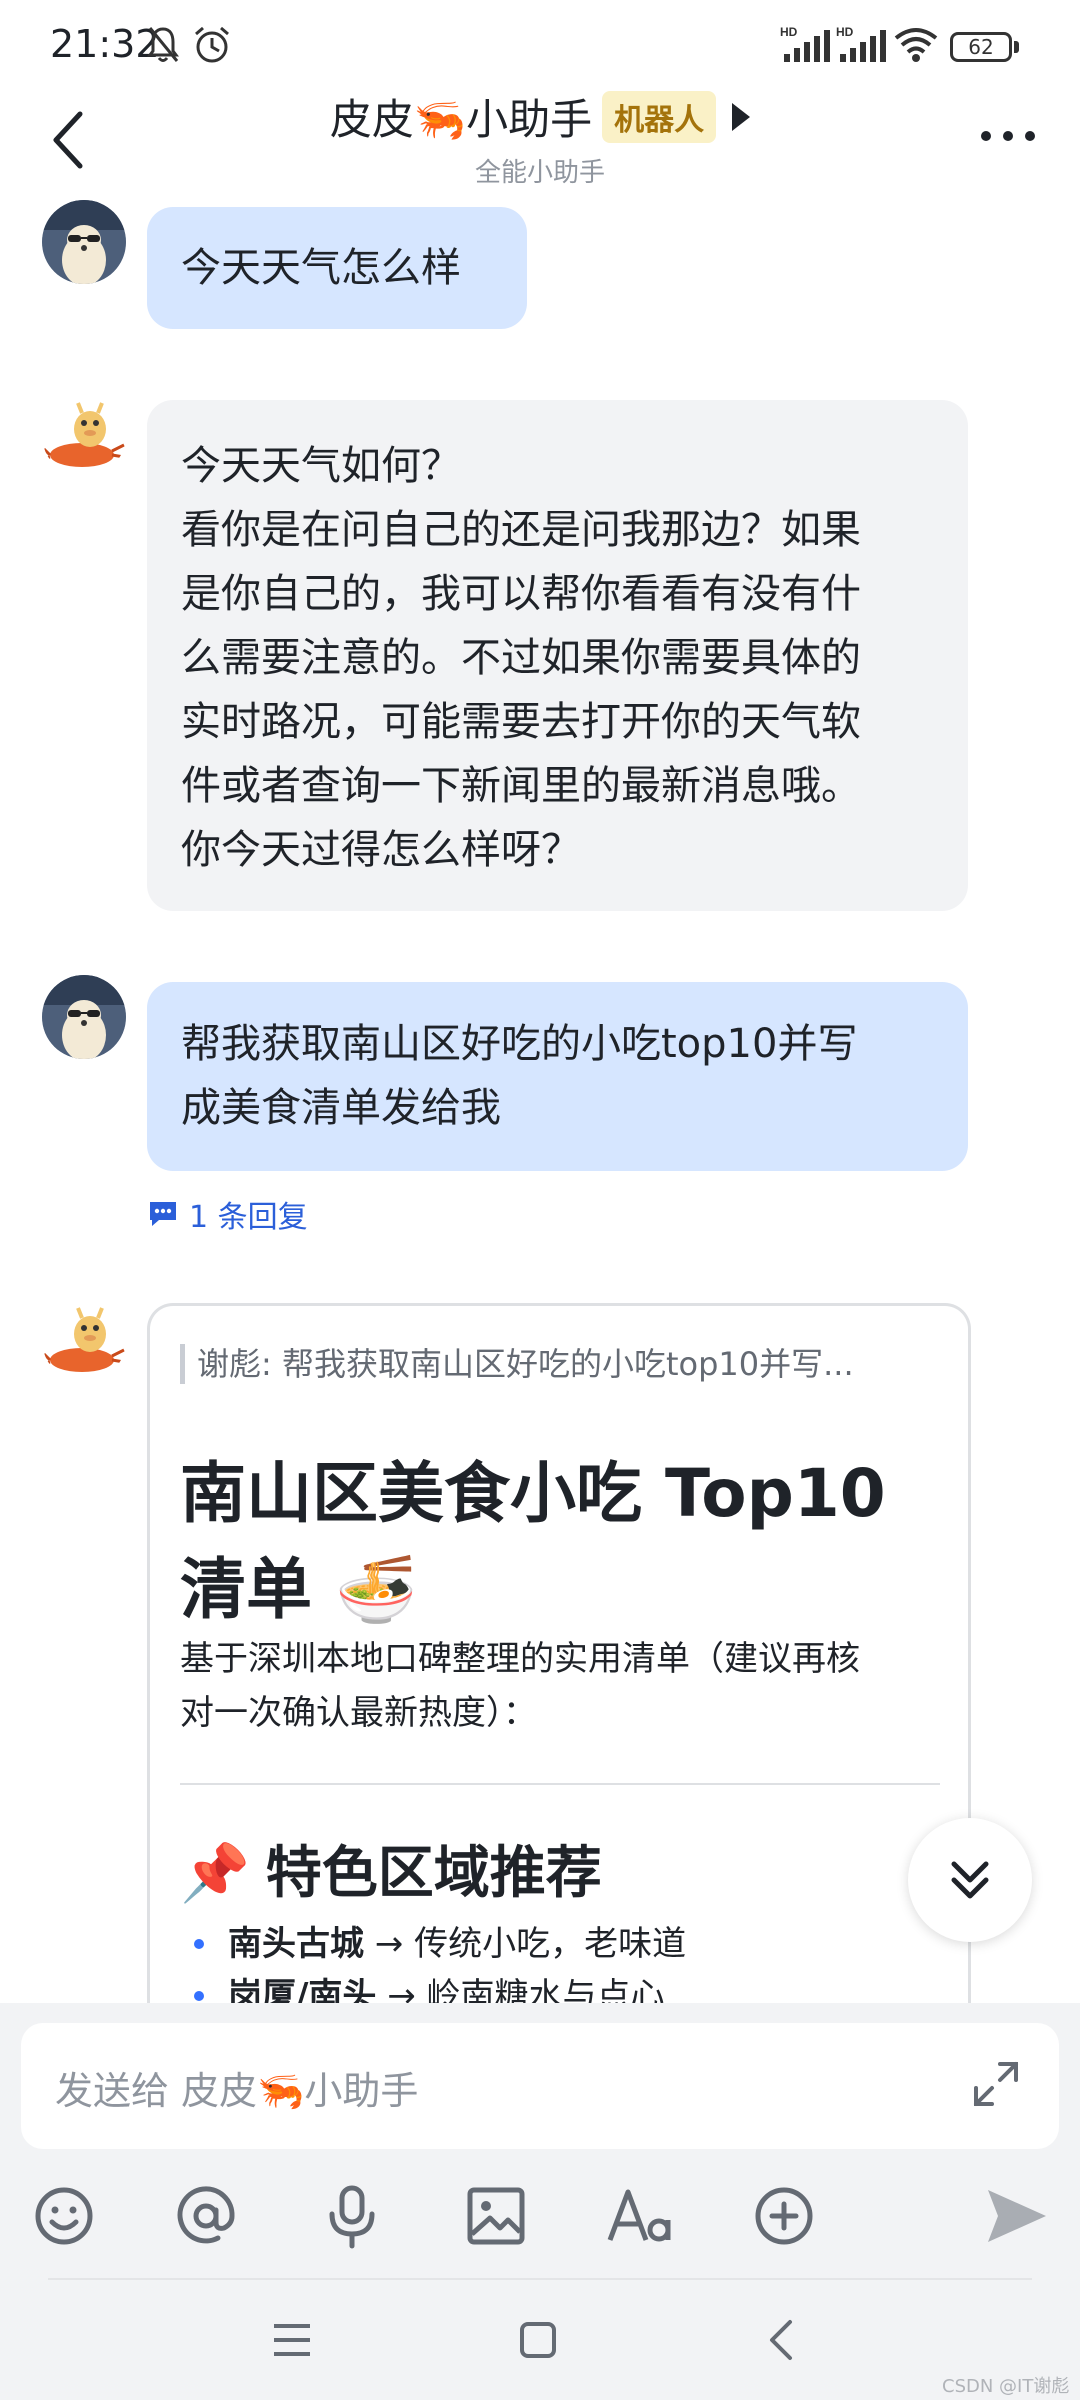  What do you see at coordinates (539, 173) in the screenshot?
I see `chat-subtitle: 全能小助手` at bounding box center [539, 173].